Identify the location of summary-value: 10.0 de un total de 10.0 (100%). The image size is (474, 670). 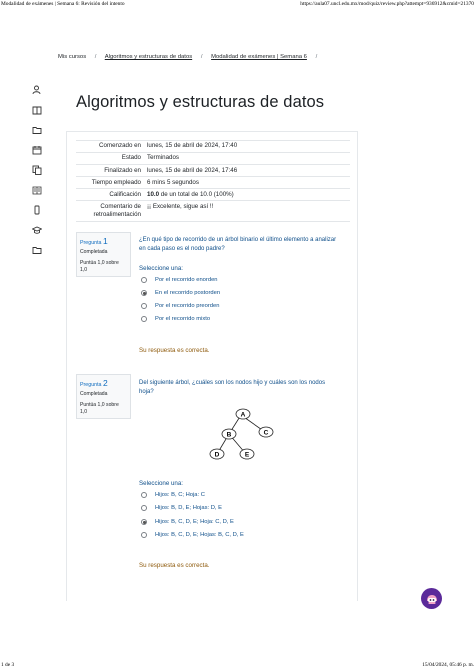
(245, 195).